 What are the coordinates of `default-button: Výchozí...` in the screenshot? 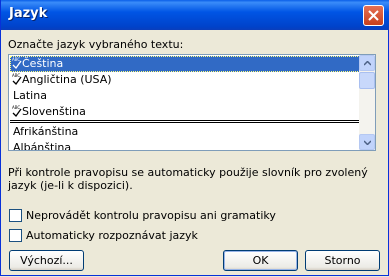 It's located at (46, 260).